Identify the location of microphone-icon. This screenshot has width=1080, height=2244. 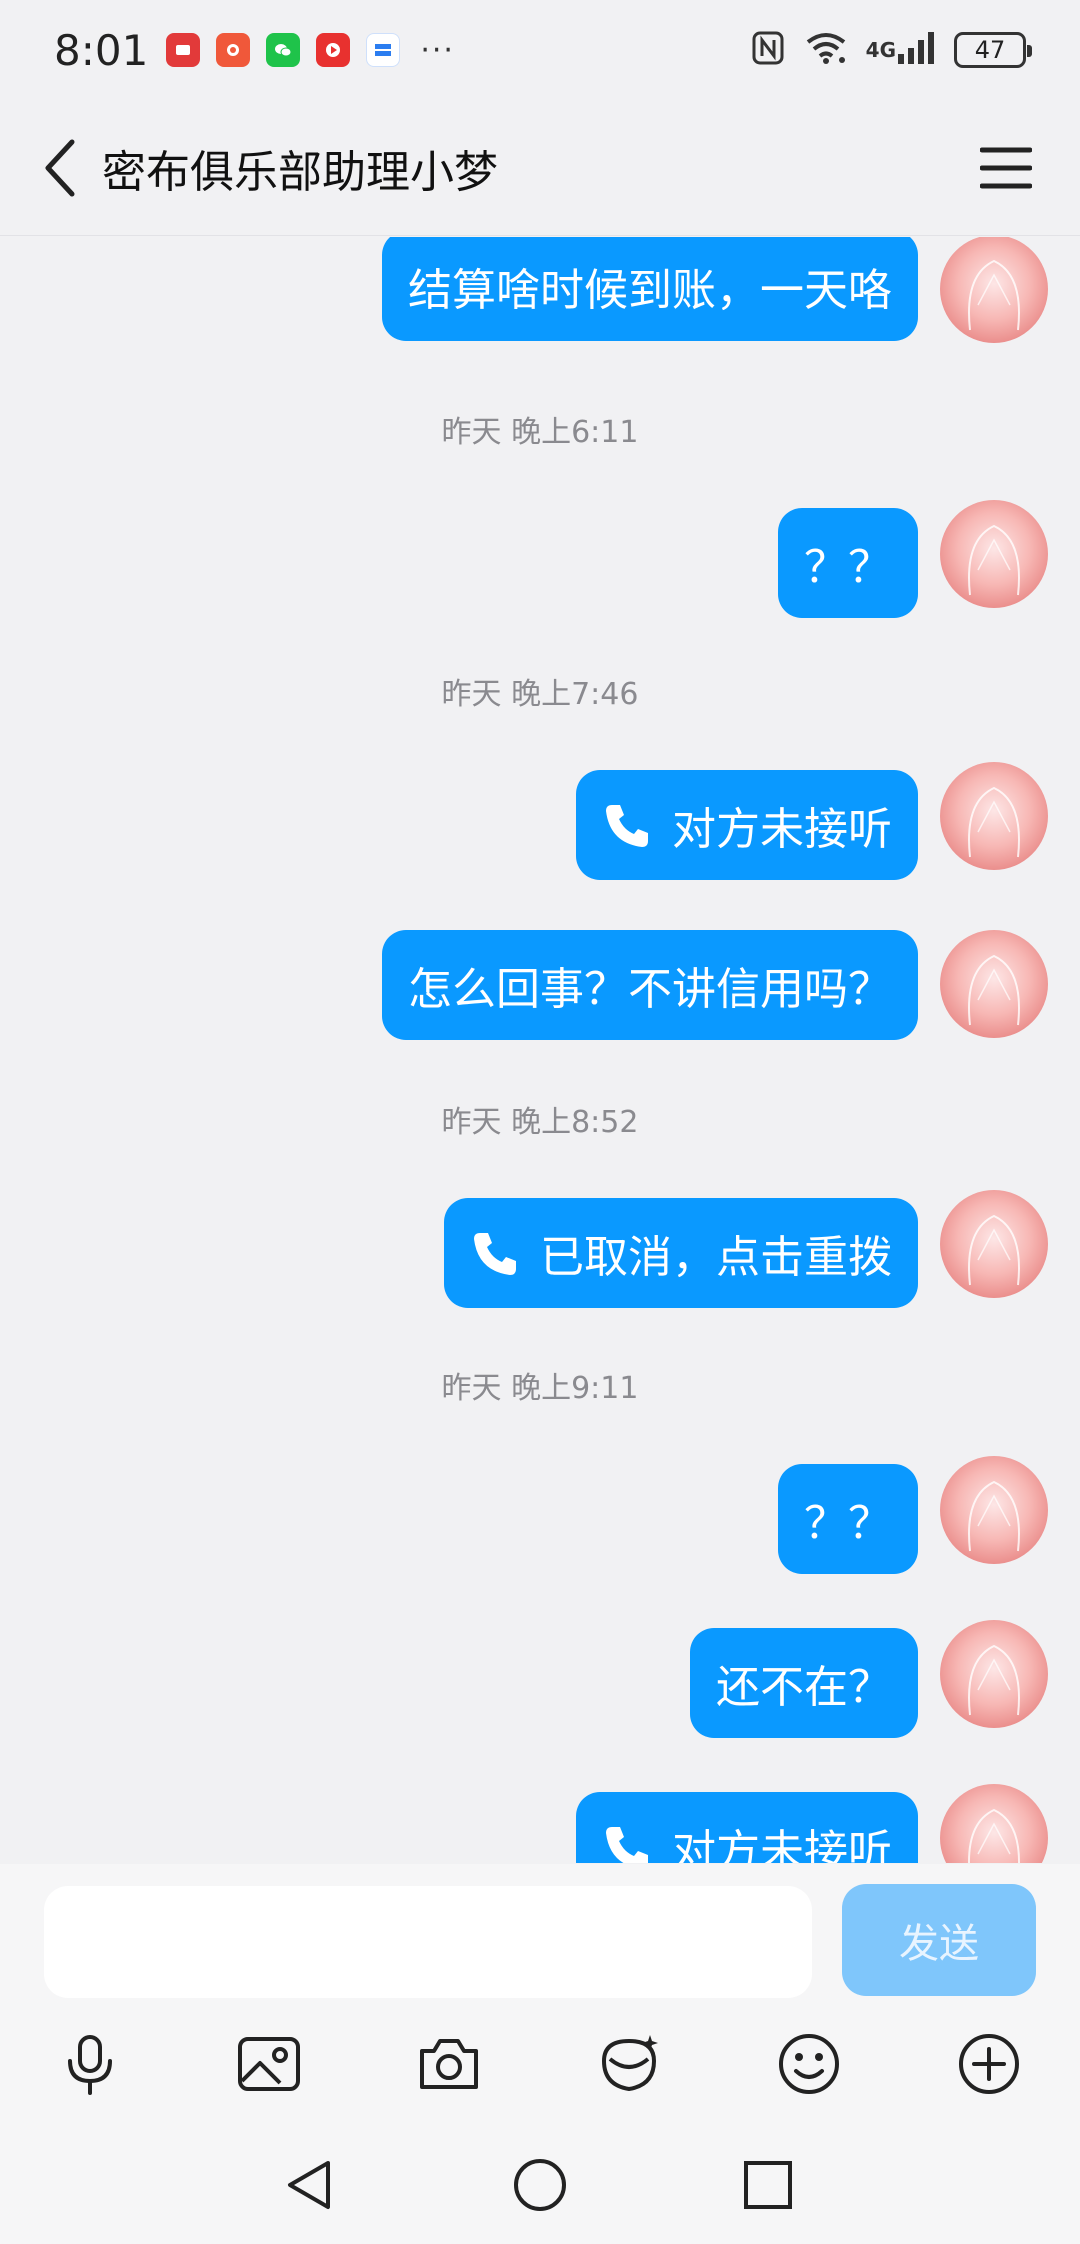
(90, 2065).